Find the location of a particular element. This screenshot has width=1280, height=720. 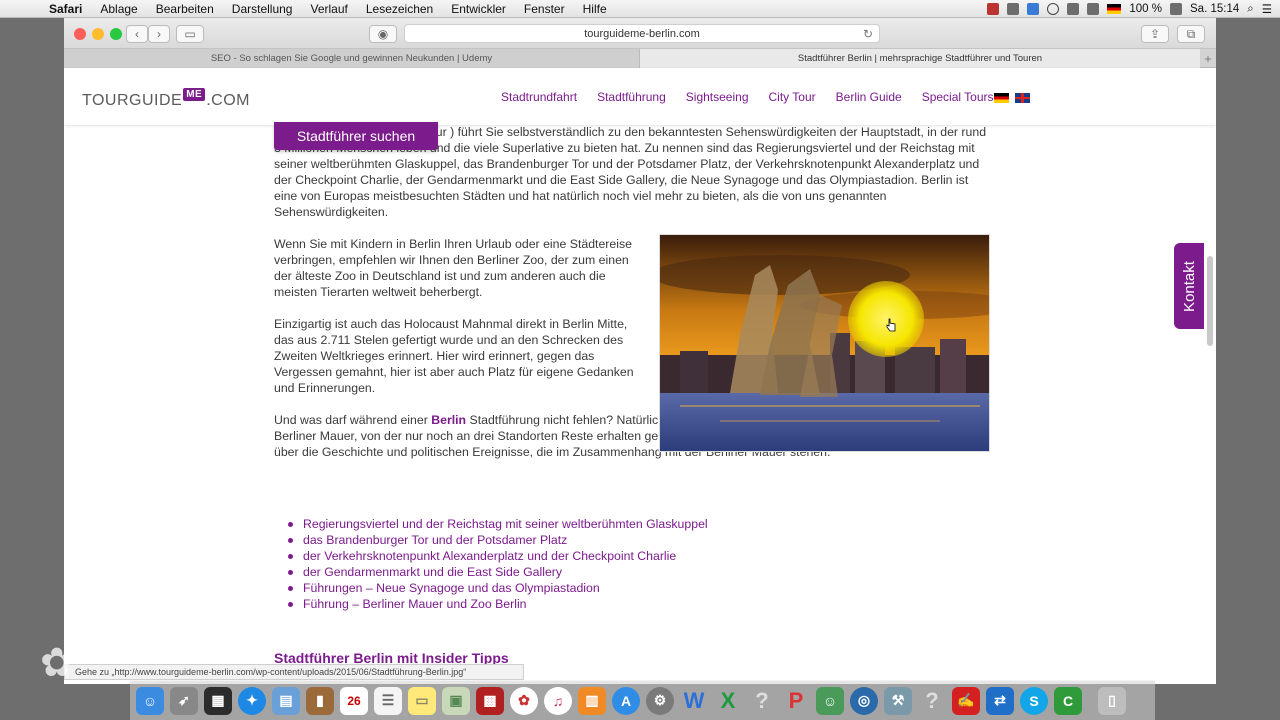

powerpoint-icon: P is located at coordinates (796, 701).